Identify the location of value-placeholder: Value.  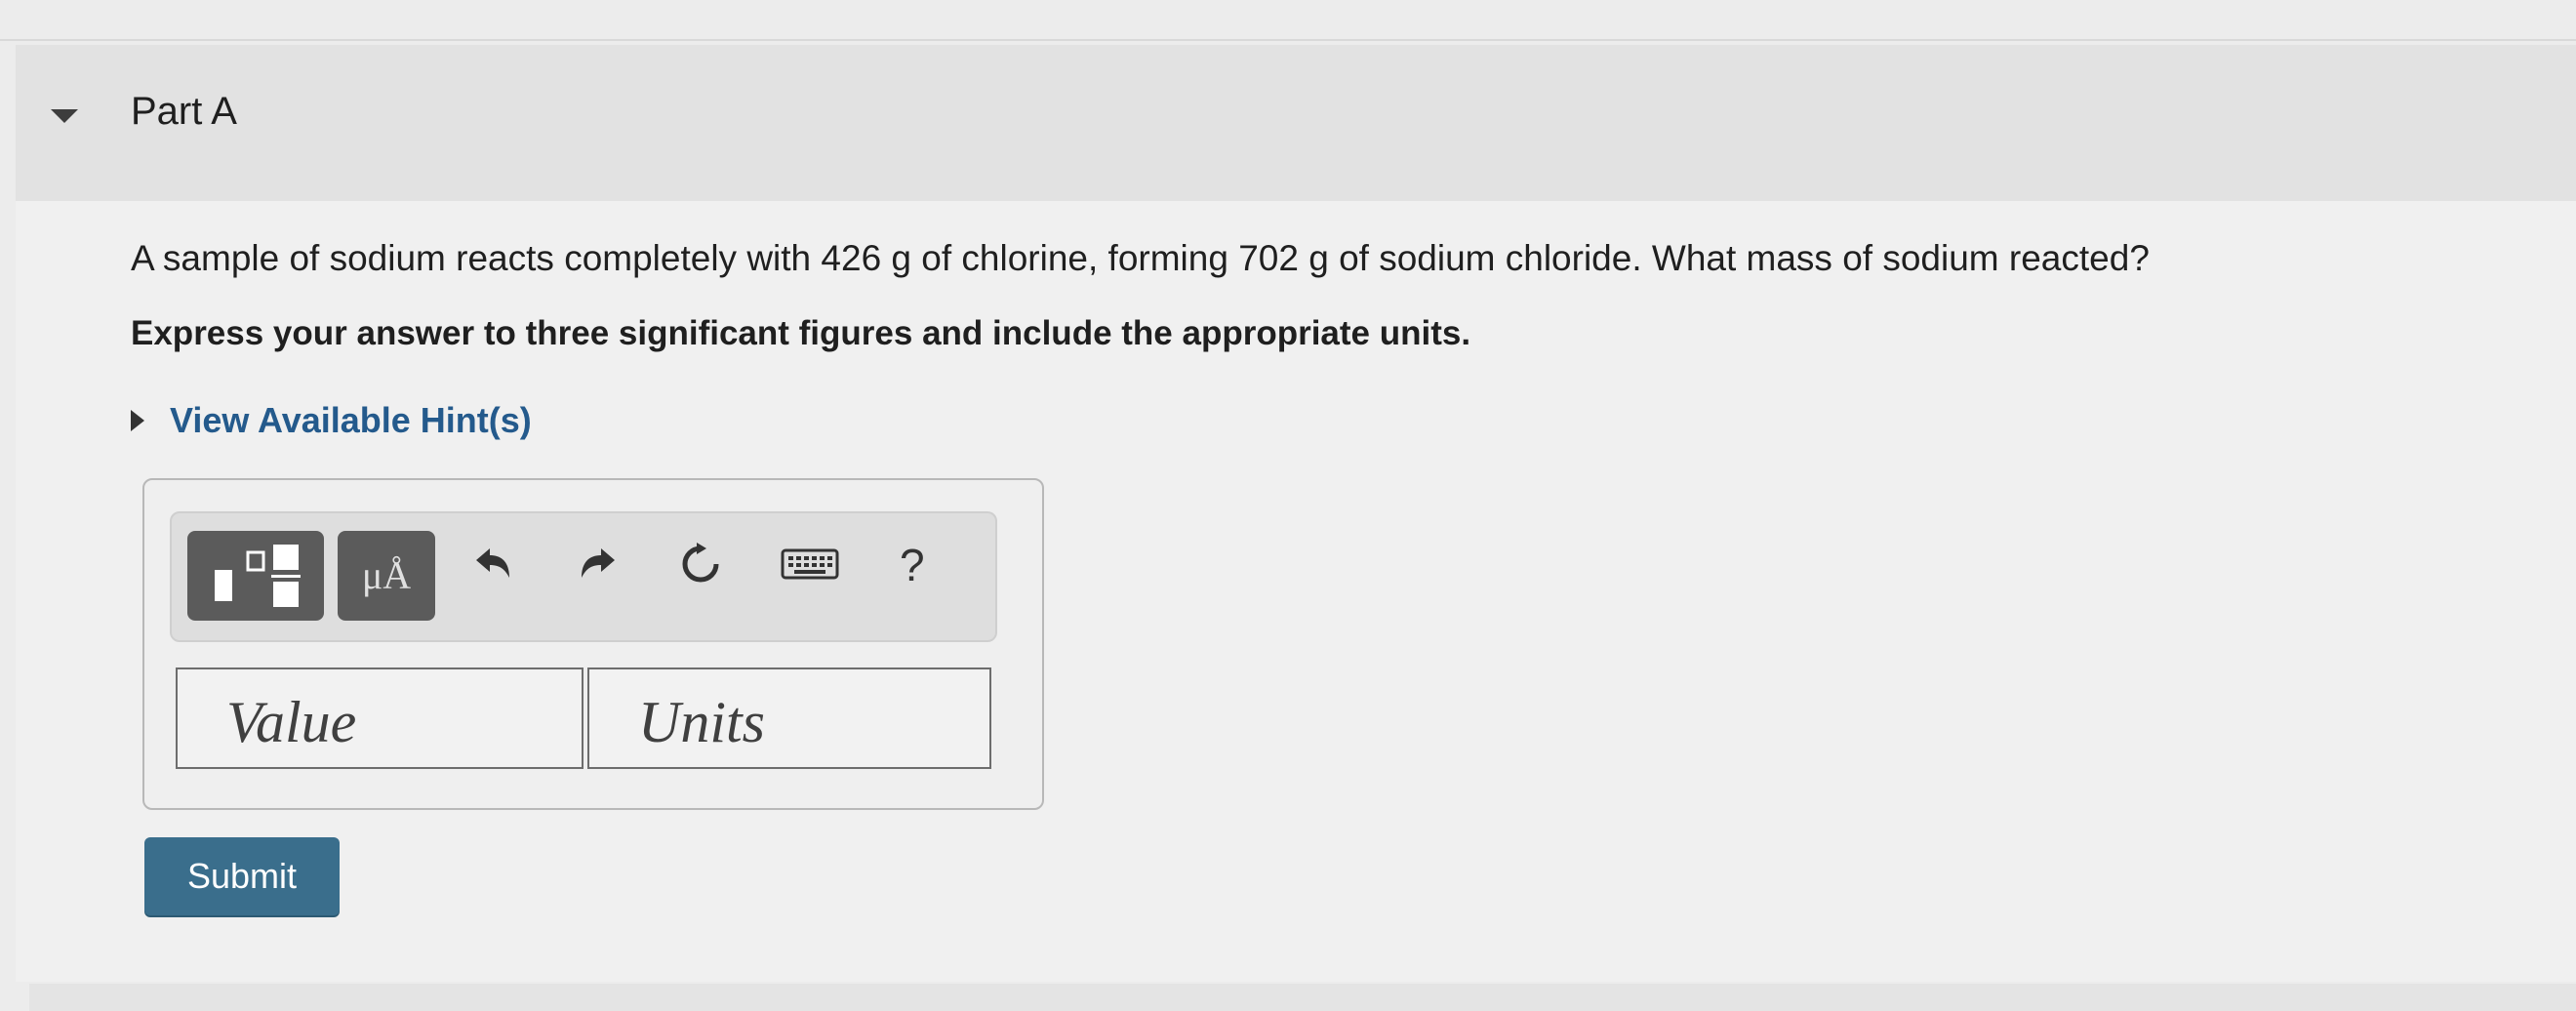
(291, 722).